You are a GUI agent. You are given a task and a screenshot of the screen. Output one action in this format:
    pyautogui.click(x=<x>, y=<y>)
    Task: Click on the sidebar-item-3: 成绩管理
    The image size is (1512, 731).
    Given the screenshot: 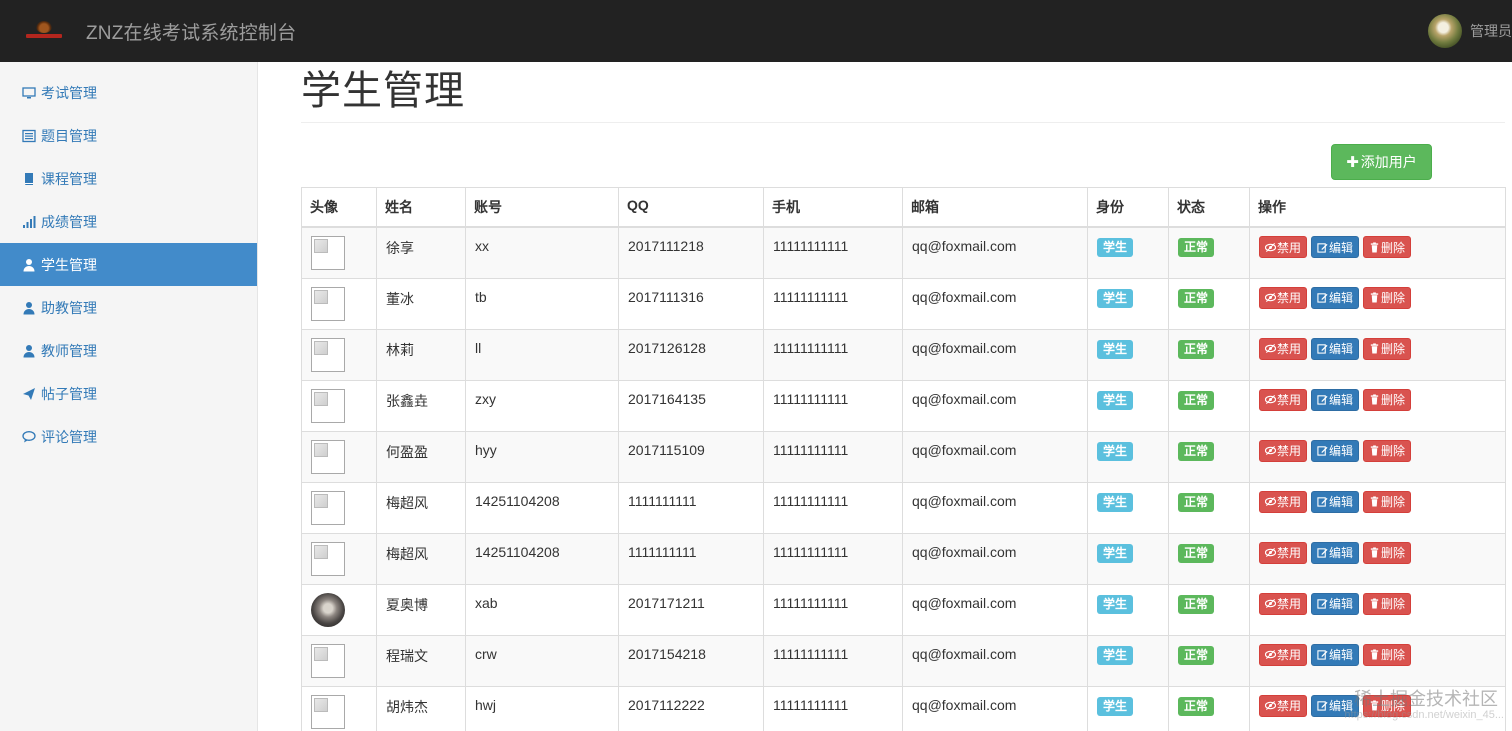 What is the action you would take?
    pyautogui.click(x=128, y=221)
    